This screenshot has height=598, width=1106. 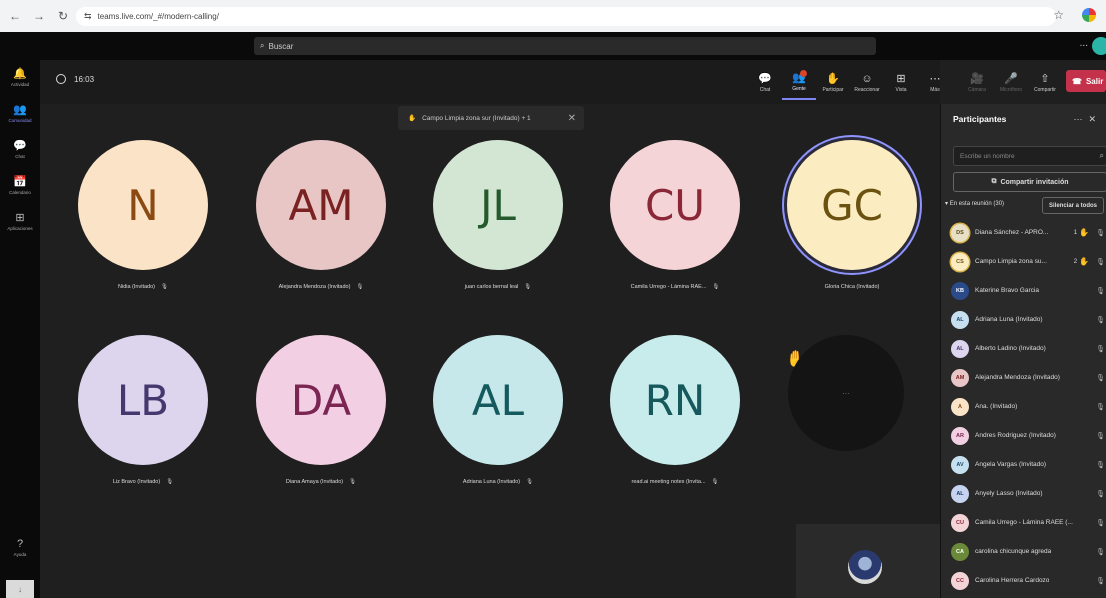 What do you see at coordinates (960, 319) in the screenshot?
I see `avatar-initials: AL` at bounding box center [960, 319].